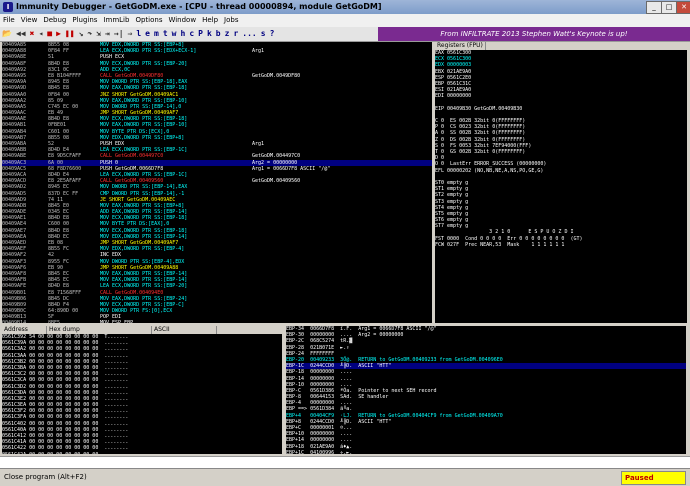 Image resolution: width=690 pixels, height=486 pixels. What do you see at coordinates (200, 34) in the screenshot?
I see `toolbar-letter-7: P` at bounding box center [200, 34].